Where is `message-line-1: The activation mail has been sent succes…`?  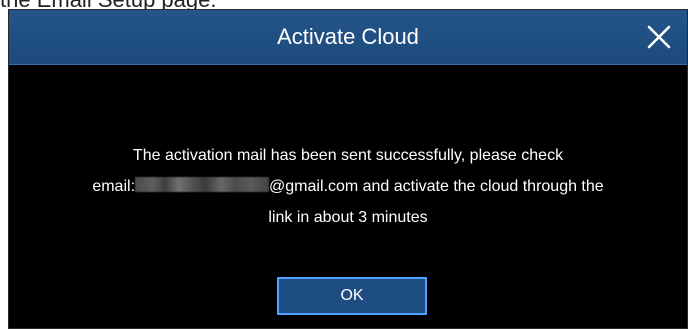 message-line-1: The activation mail has been sent succes… is located at coordinates (348, 155).